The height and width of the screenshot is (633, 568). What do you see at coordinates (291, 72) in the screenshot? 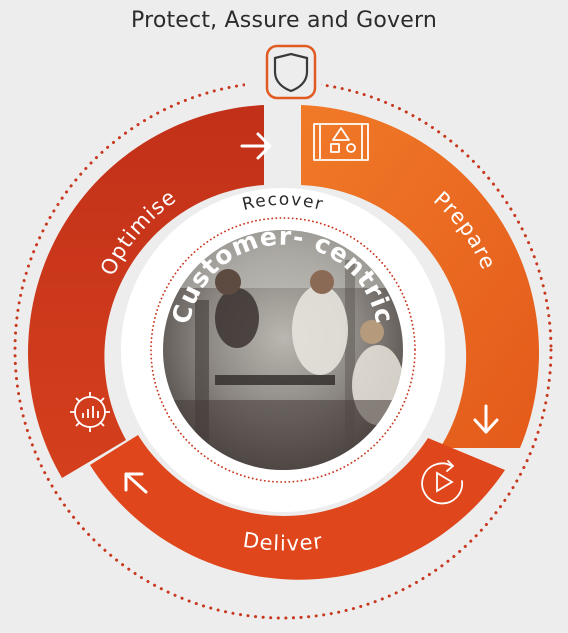
I see `shield-icon` at bounding box center [291, 72].